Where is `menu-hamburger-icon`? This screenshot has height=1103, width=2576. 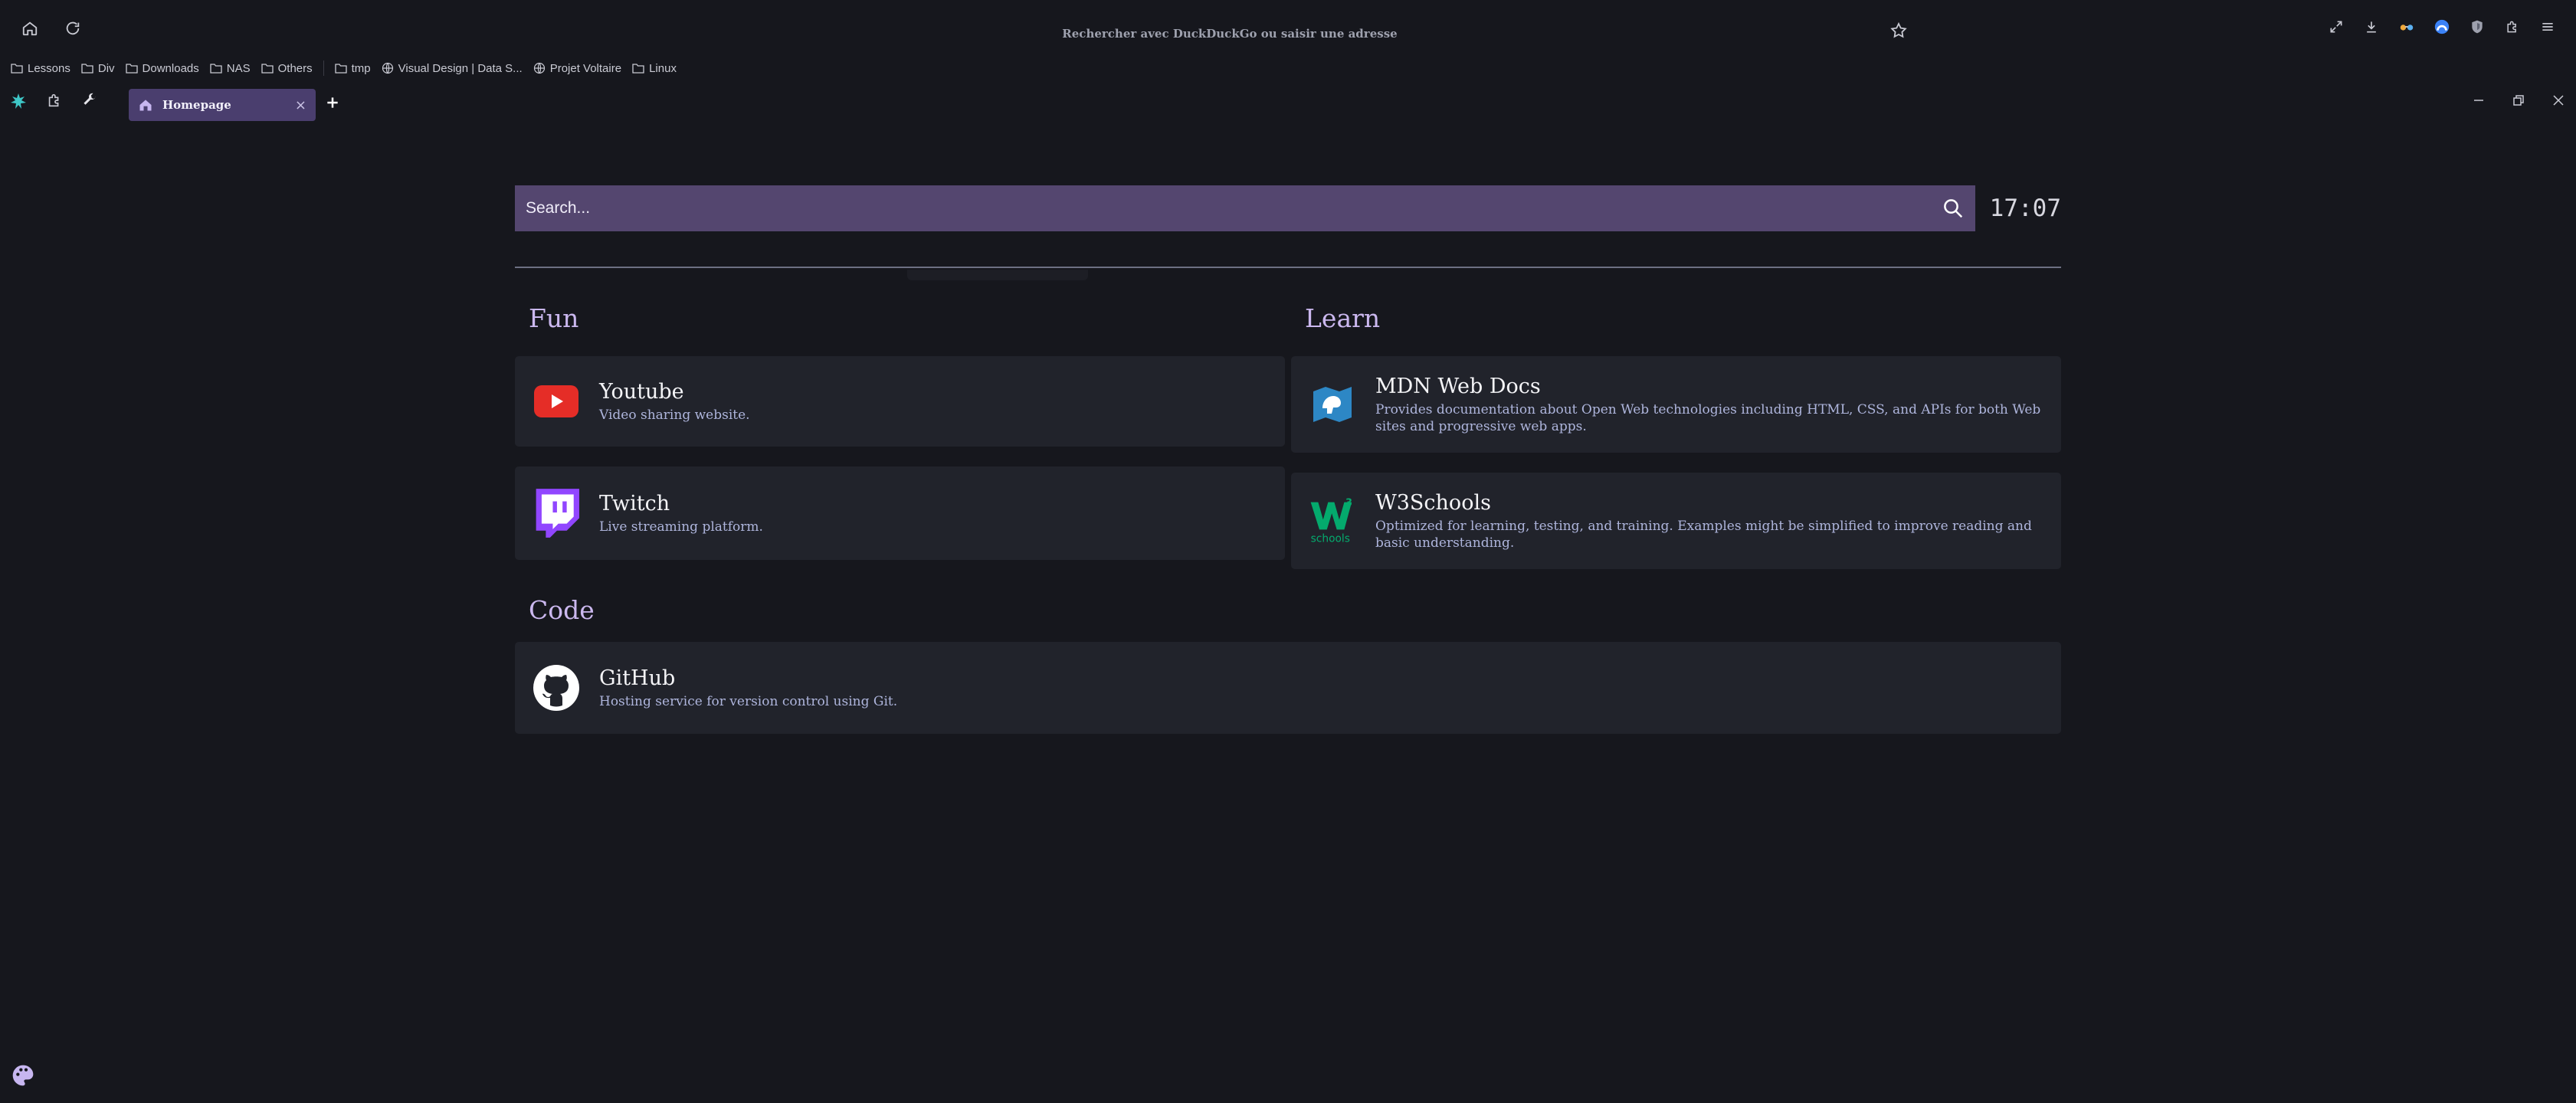
menu-hamburger-icon is located at coordinates (2548, 27).